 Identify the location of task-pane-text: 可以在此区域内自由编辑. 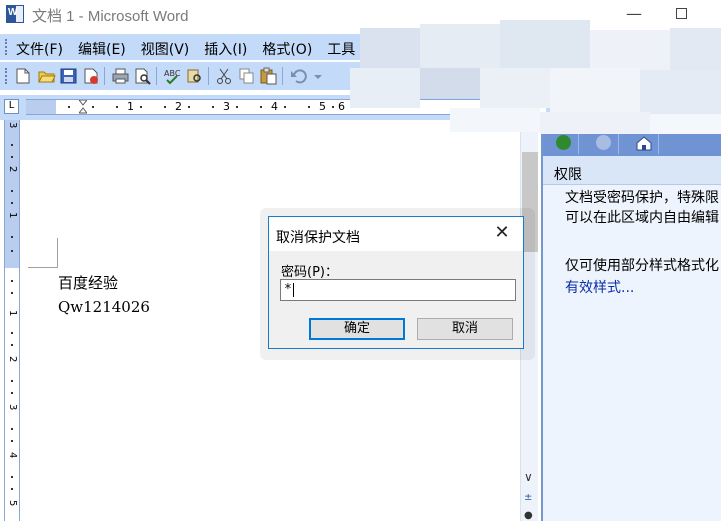
(642, 218).